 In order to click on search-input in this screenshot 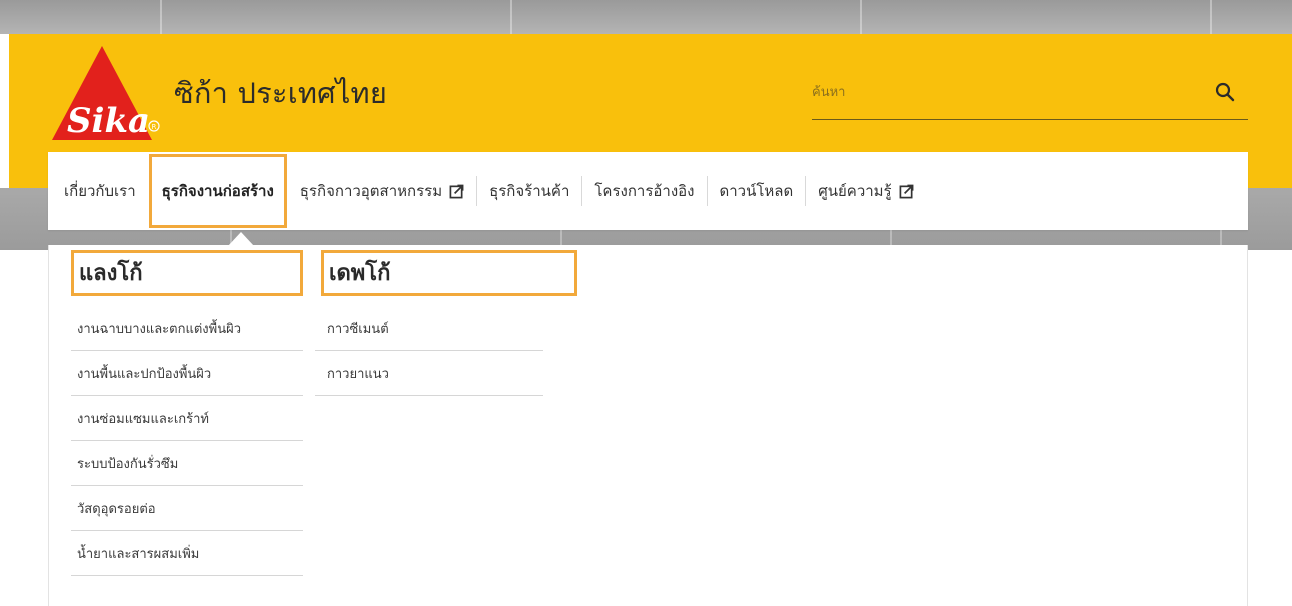, I will do `click(1002, 92)`.